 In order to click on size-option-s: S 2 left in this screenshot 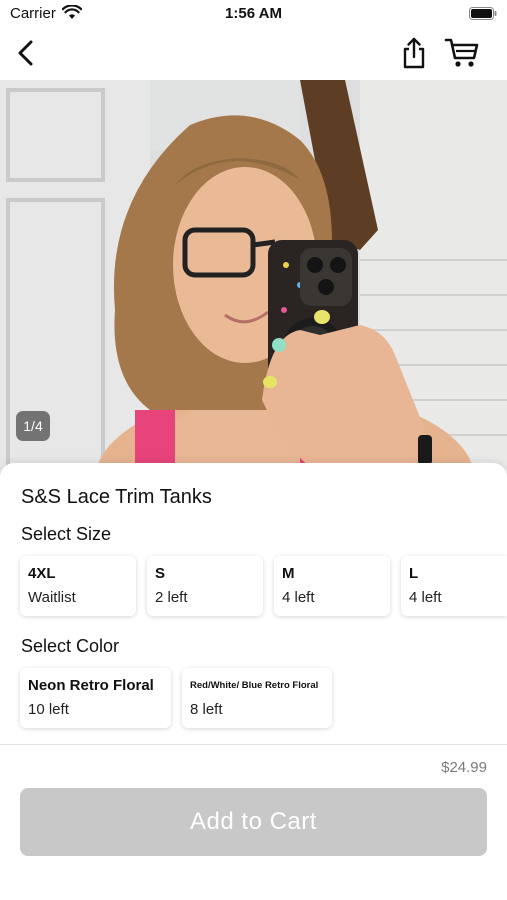, I will do `click(205, 586)`.